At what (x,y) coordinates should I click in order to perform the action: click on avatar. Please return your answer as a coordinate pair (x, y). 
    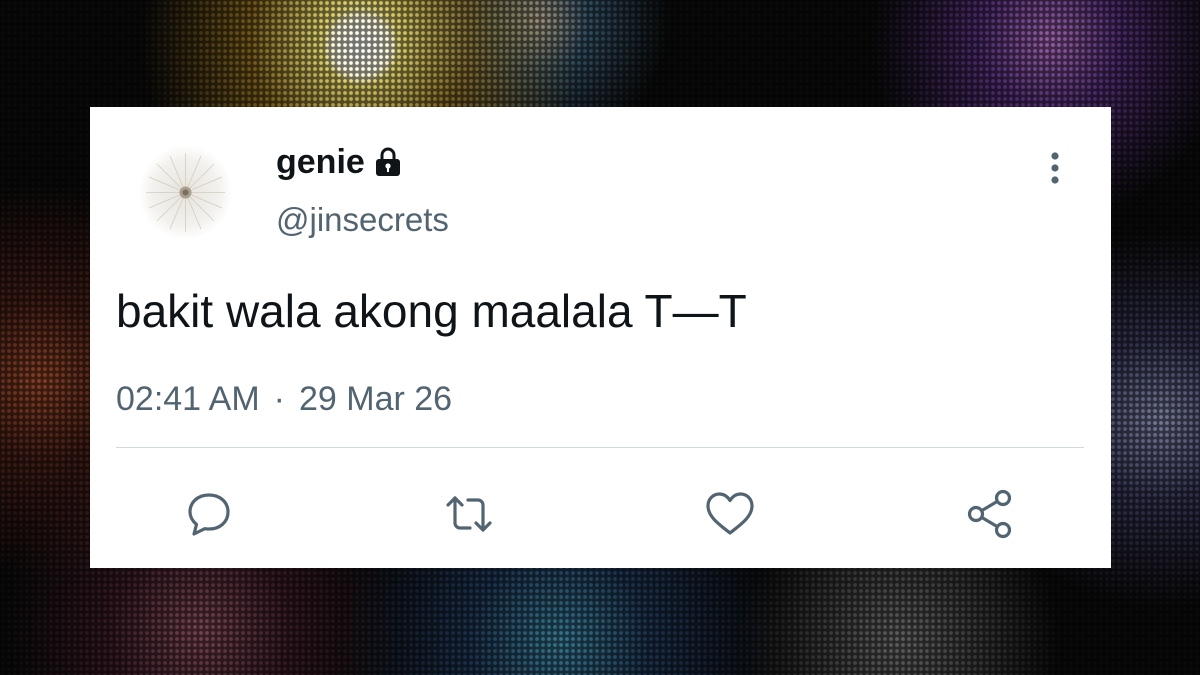
    Looking at the image, I should click on (185, 192).